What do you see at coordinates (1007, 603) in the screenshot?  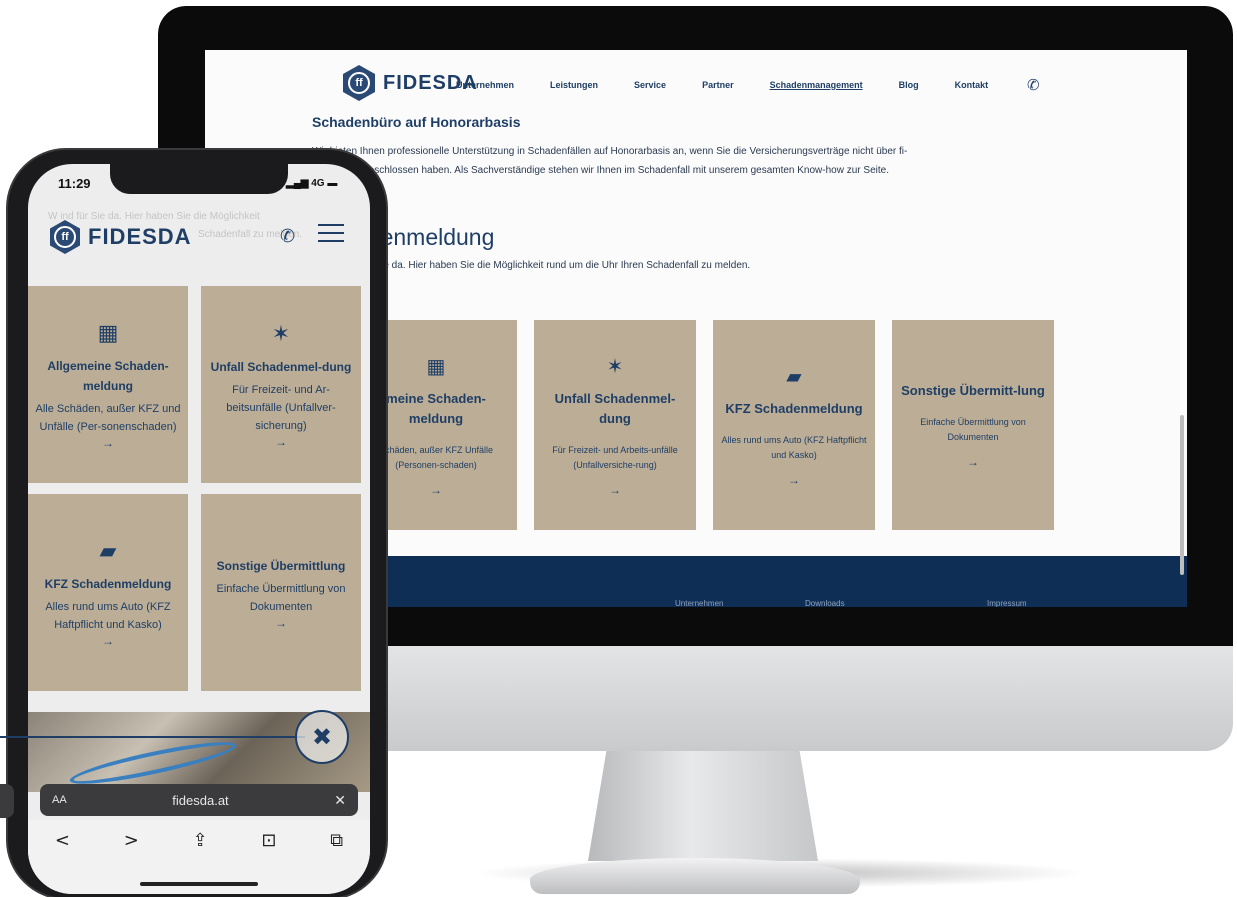 I see `footer-link-impressum: Impressum` at bounding box center [1007, 603].